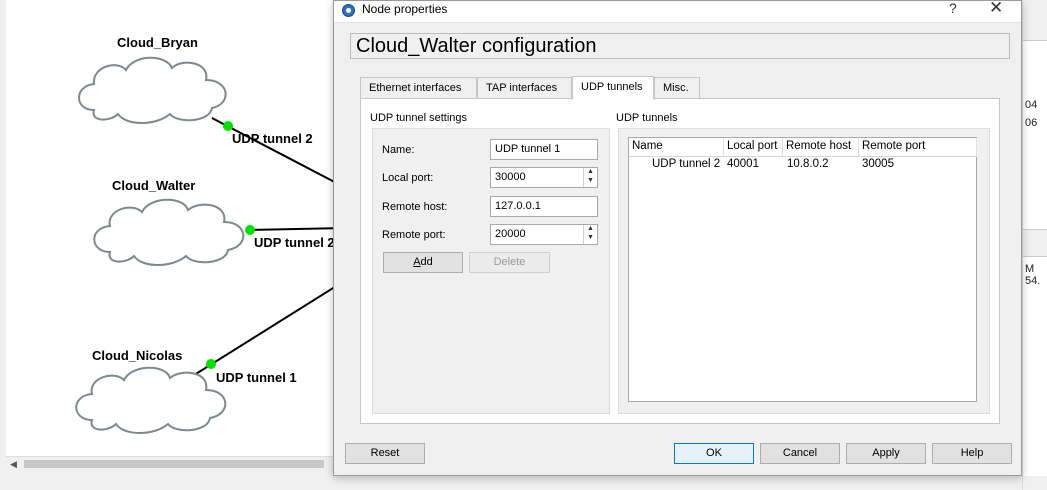 This screenshot has height=490, width=1047. What do you see at coordinates (476, 46) in the screenshot?
I see `configuration-title: Cloud_Walter configuration` at bounding box center [476, 46].